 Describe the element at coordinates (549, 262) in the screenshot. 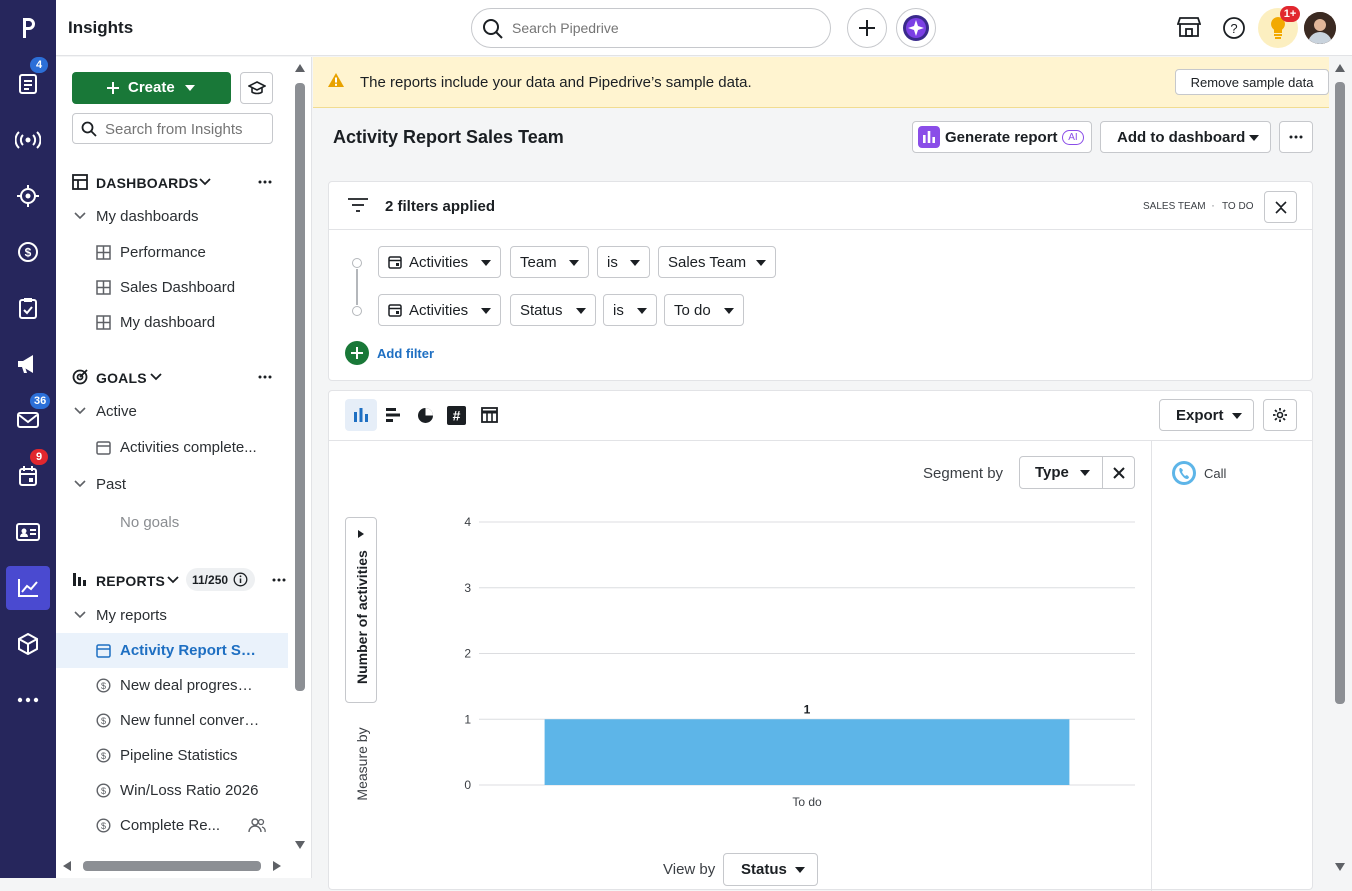

I see `filter-field-select: Team` at that location.